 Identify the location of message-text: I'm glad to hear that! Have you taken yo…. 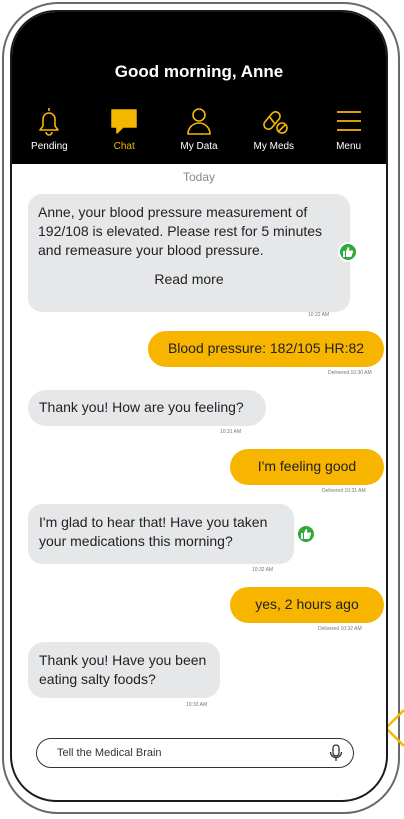
(153, 531).